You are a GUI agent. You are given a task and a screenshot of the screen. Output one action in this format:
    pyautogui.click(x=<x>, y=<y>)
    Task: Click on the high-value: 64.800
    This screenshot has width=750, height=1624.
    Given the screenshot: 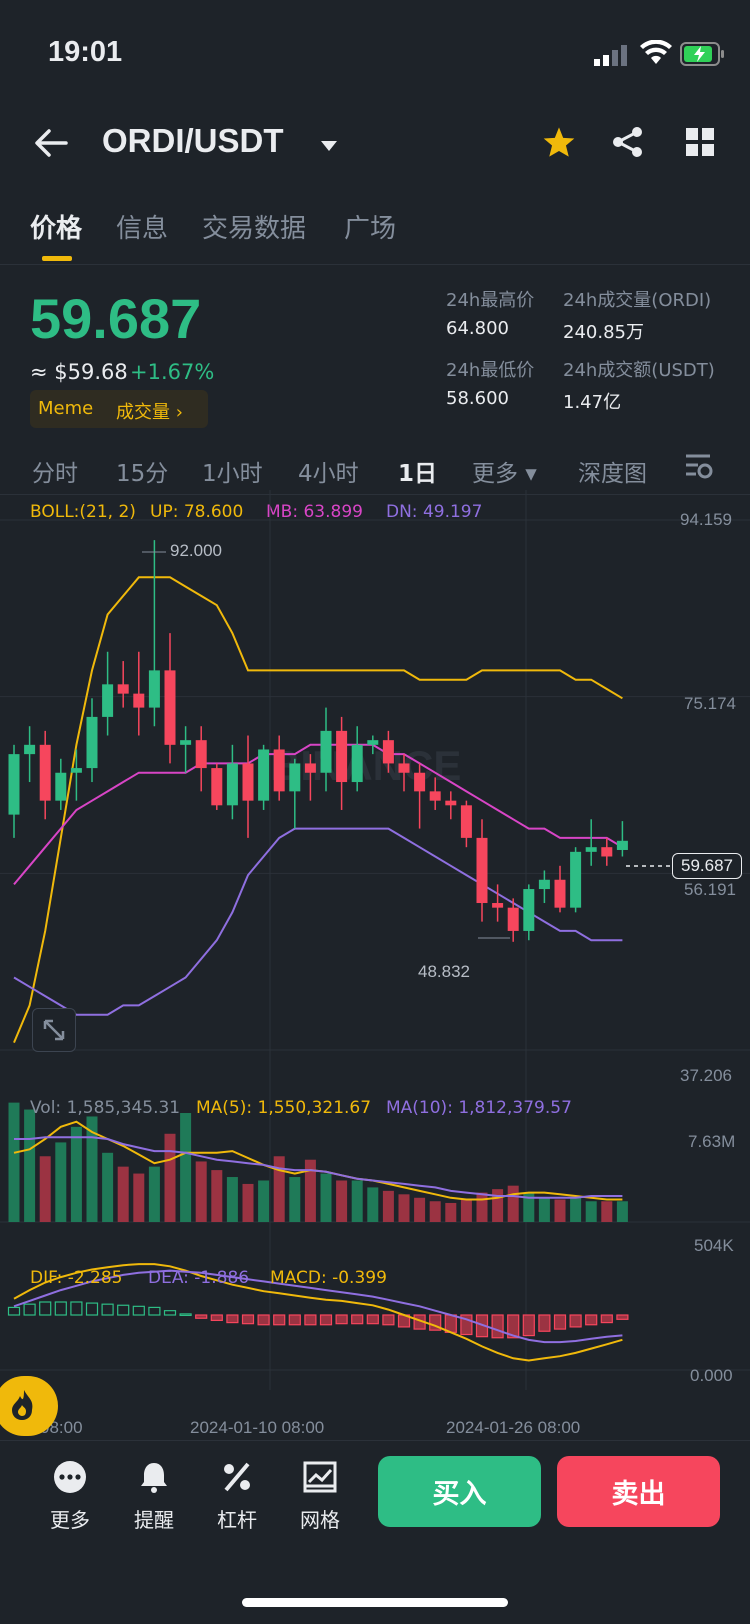 What is the action you would take?
    pyautogui.click(x=477, y=328)
    